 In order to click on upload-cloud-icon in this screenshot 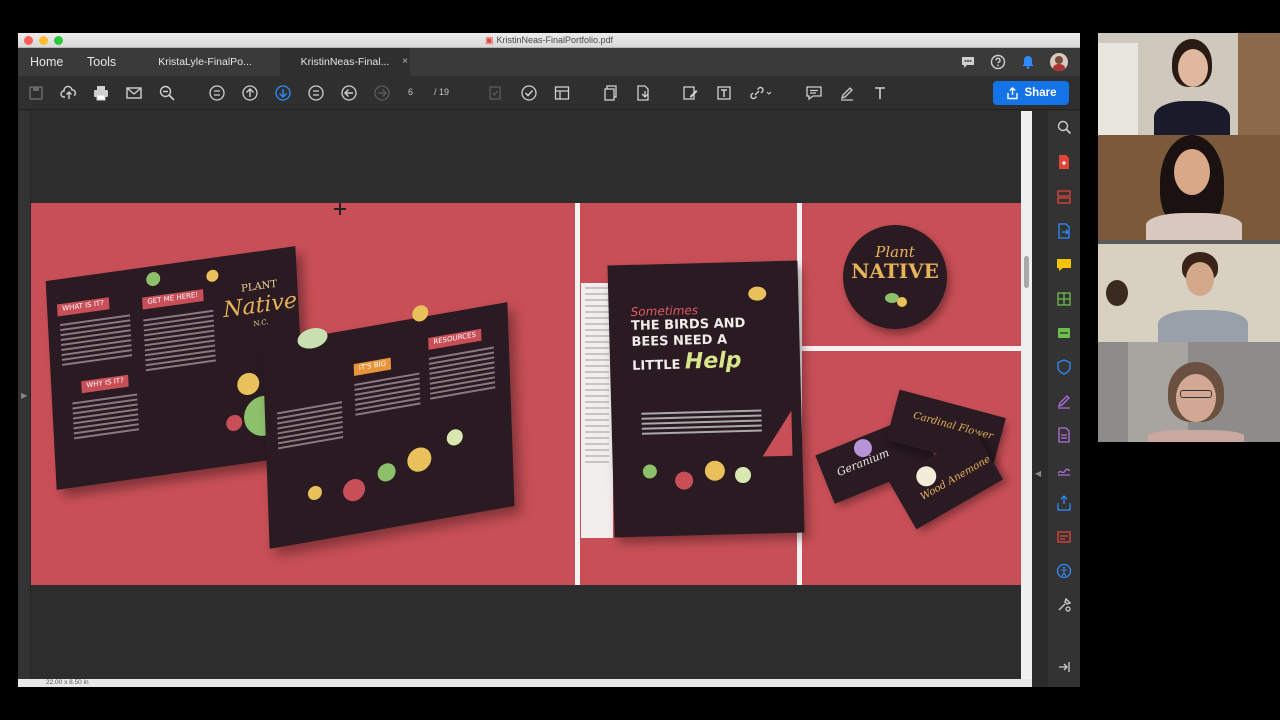, I will do `click(69, 93)`.